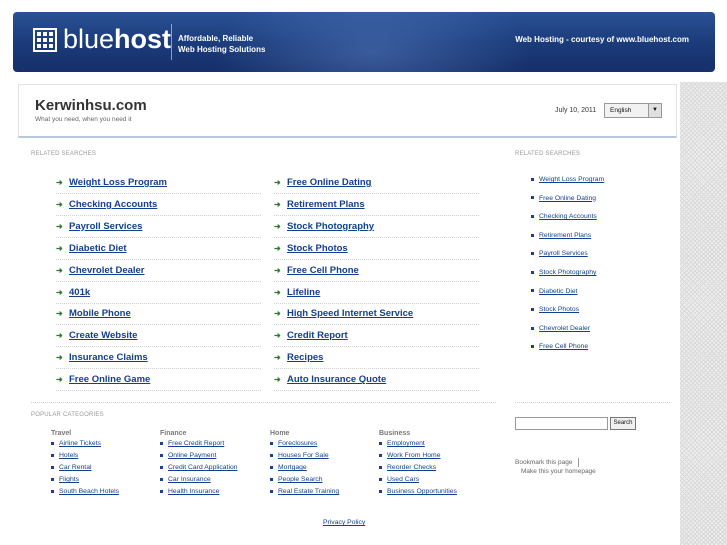 The height and width of the screenshot is (545, 727). What do you see at coordinates (203, 467) in the screenshot?
I see `category-link: Credit Card Application` at bounding box center [203, 467].